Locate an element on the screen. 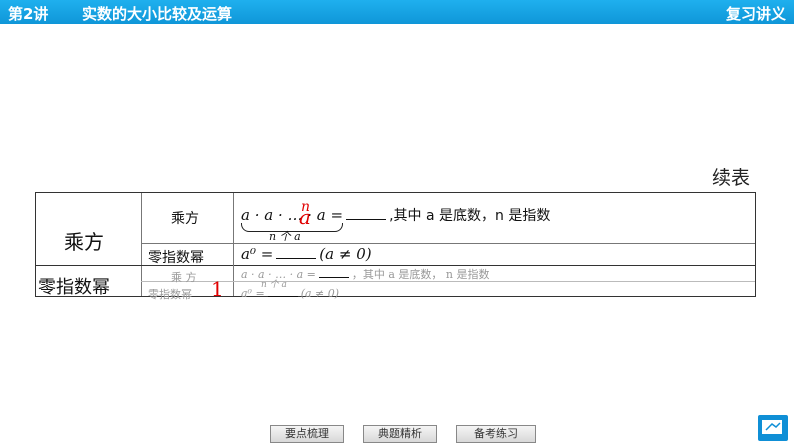 Image resolution: width=794 pixels, height=447 pixels. left-bottom-cell: 零指数幂 is located at coordinates (74, 287).